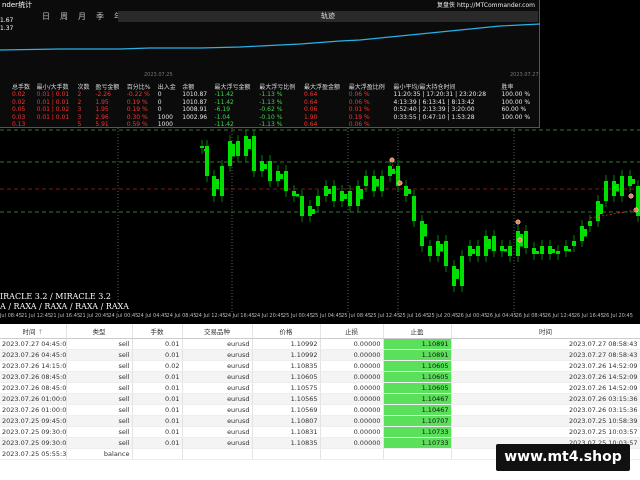 The width and height of the screenshot is (640, 480). Describe the element at coordinates (286, 432) in the screenshot. I see `table-cell: 1.10831` at that location.